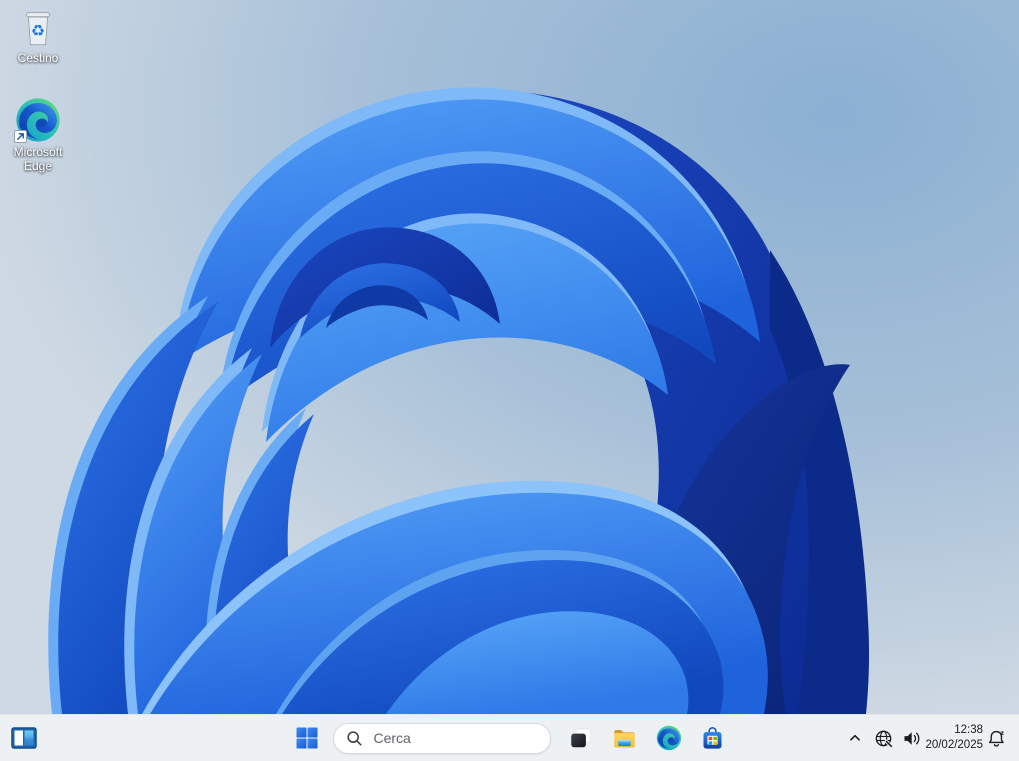 This screenshot has height=761, width=1019. I want to click on globe-no-internet-icon, so click(884, 739).